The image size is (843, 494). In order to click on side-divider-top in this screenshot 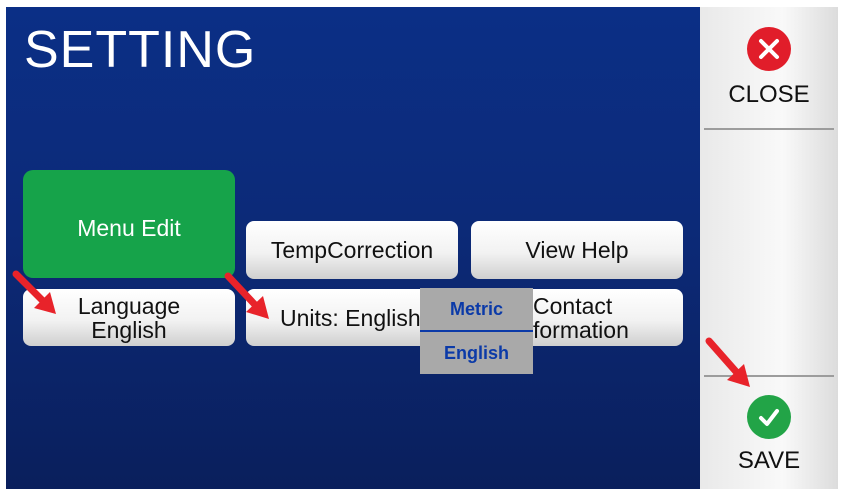, I will do `click(769, 129)`.